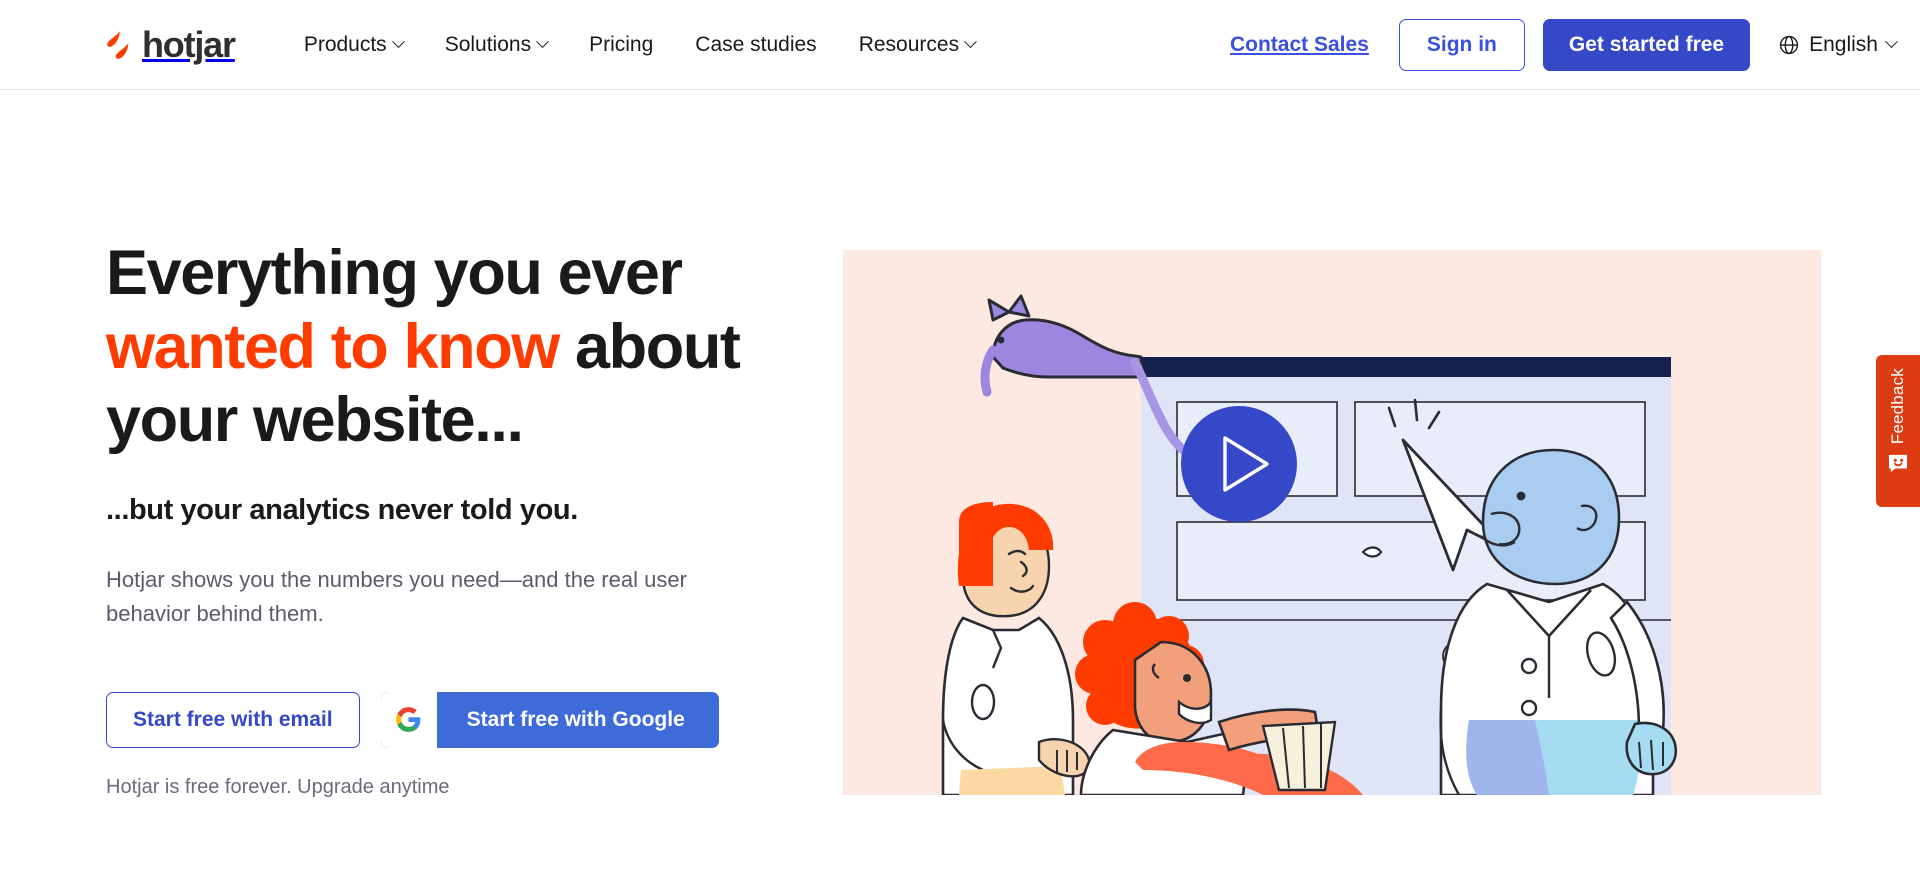 This screenshot has width=1920, height=878. Describe the element at coordinates (1843, 44) in the screenshot. I see `language-label: English` at that location.